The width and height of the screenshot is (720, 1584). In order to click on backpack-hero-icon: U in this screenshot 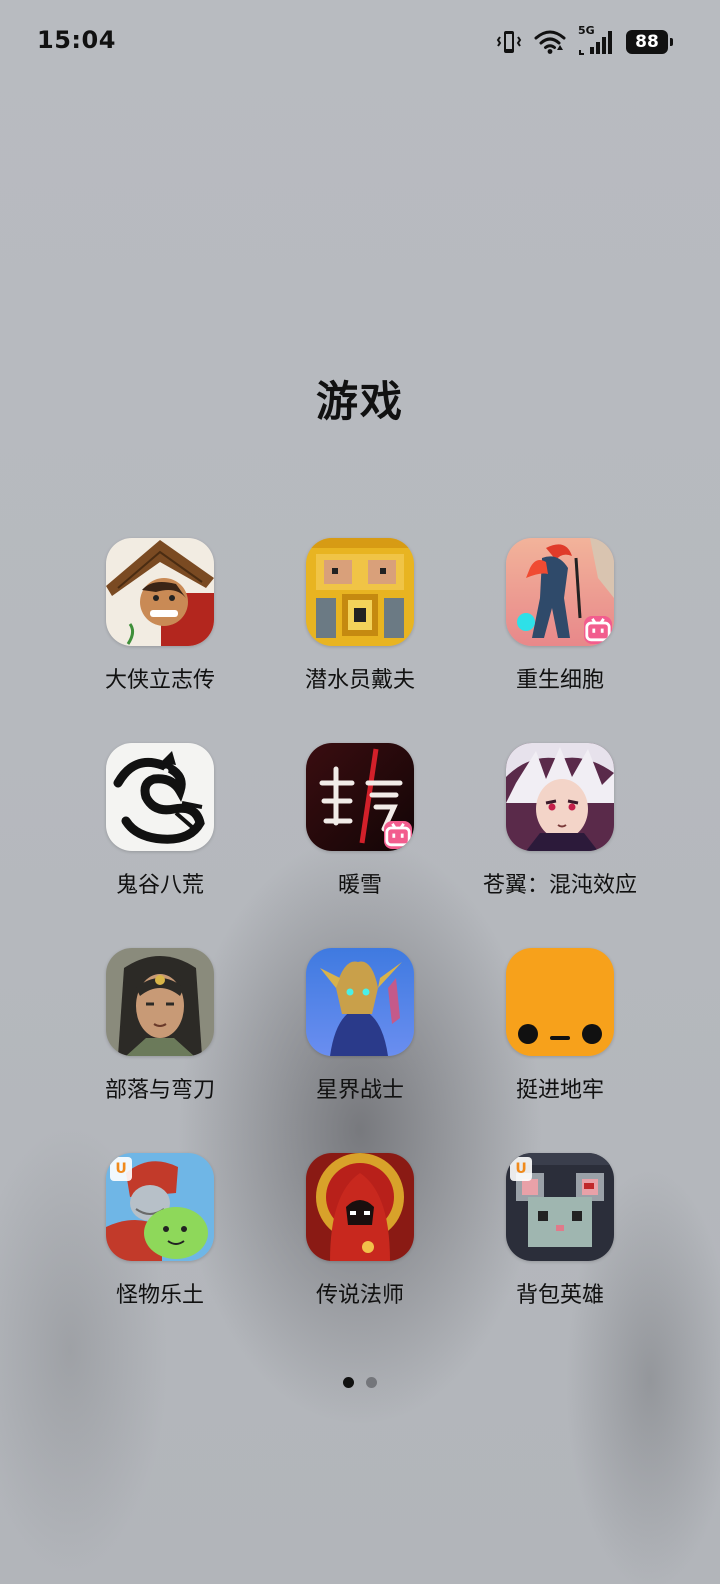, I will do `click(560, 1207)`.